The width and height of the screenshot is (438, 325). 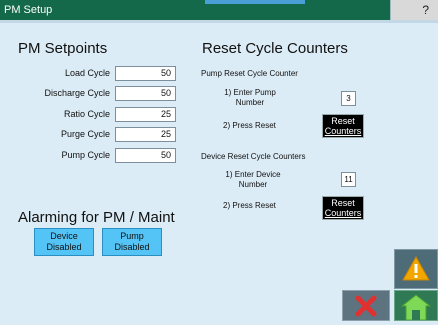 I want to click on home-button, so click(x=416, y=305).